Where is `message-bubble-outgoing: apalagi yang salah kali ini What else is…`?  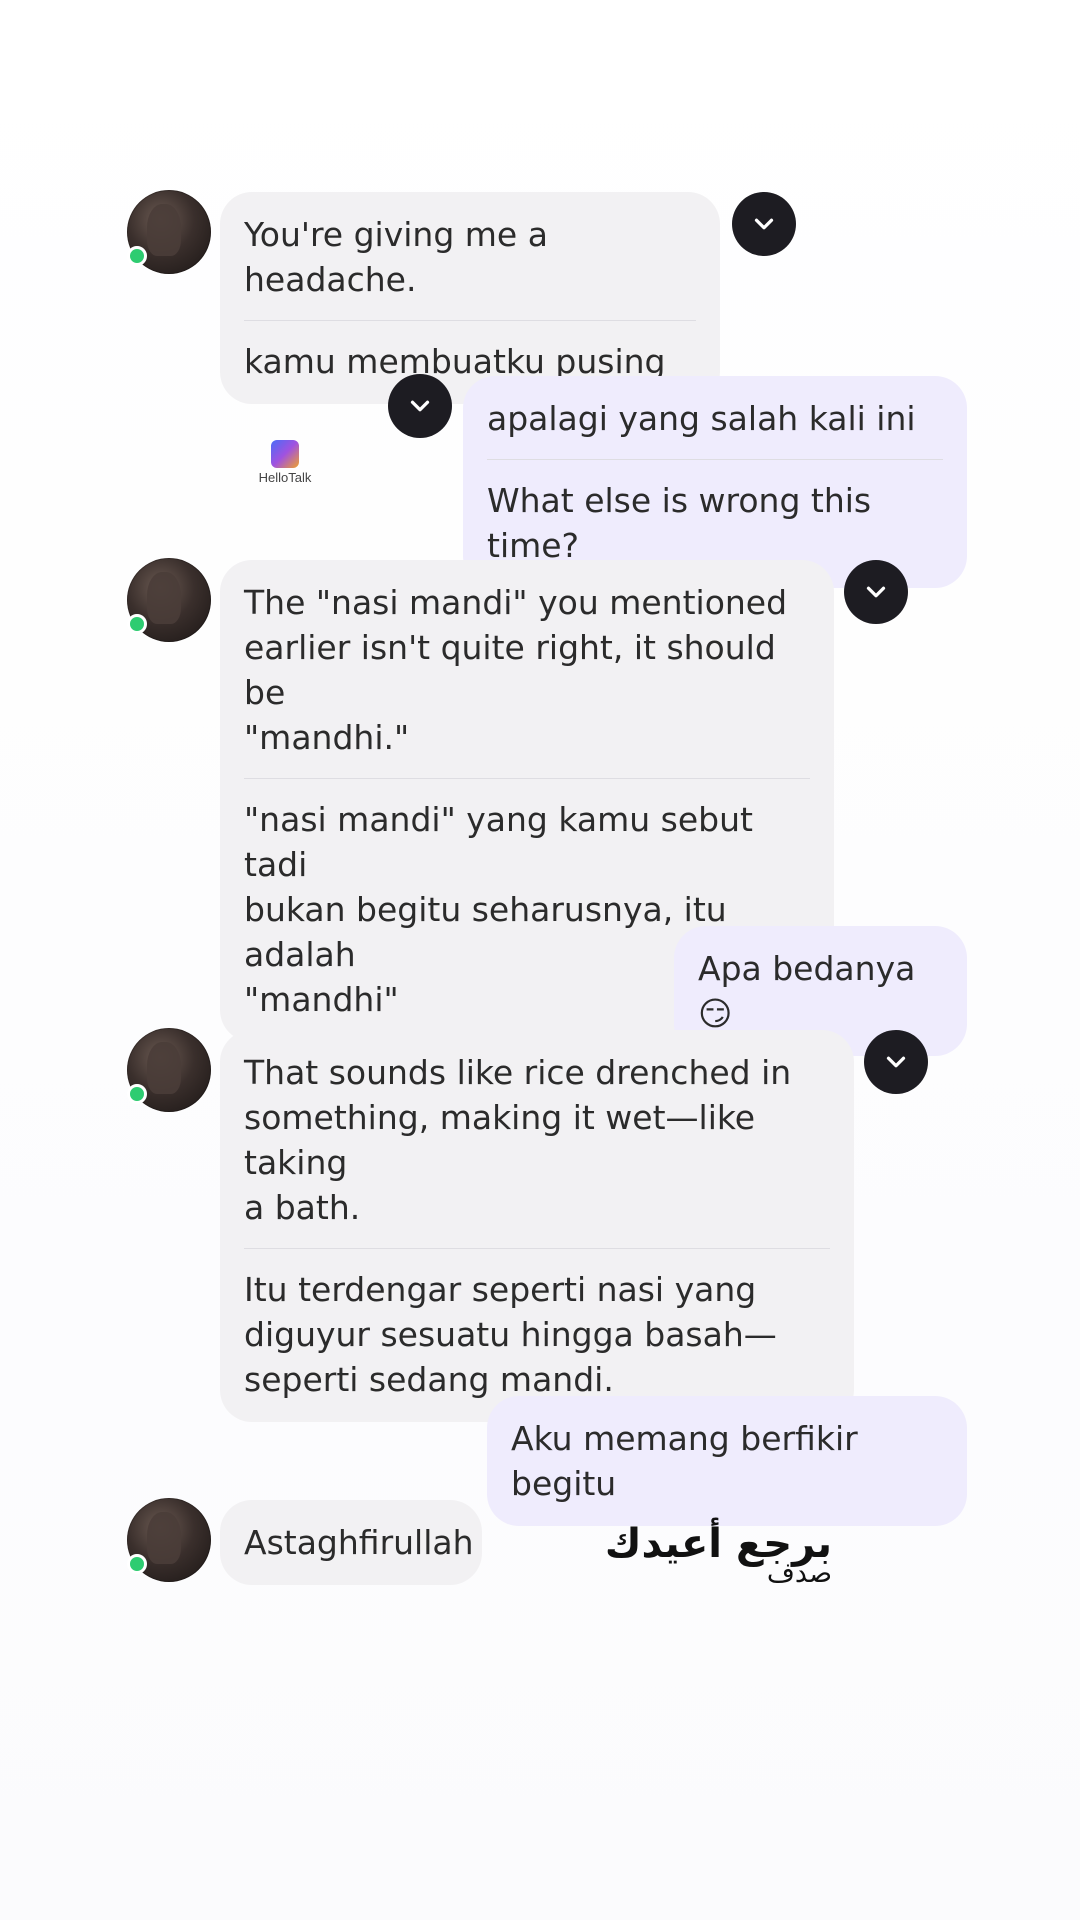 message-bubble-outgoing: apalagi yang salah kali ini What else is… is located at coordinates (715, 482).